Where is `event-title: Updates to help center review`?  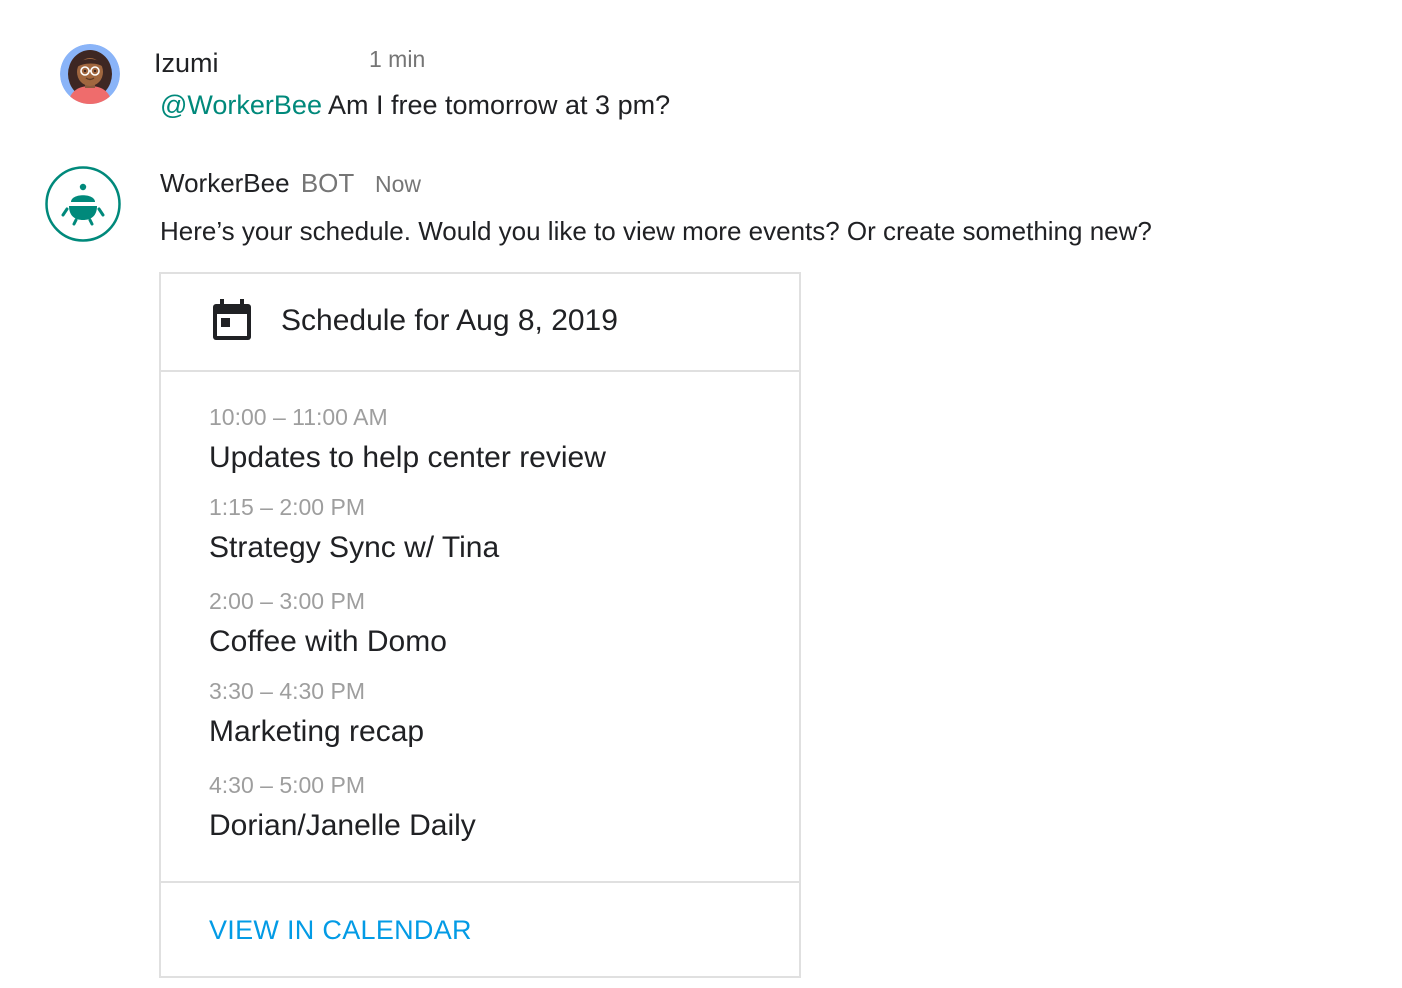 event-title: Updates to help center review is located at coordinates (407, 457).